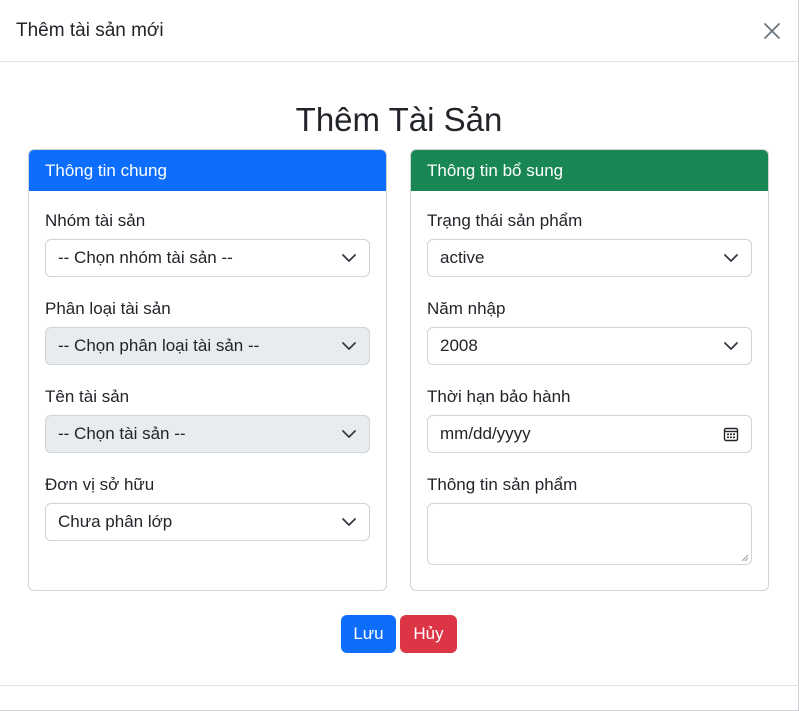  I want to click on save-button: Lưu, so click(368, 634).